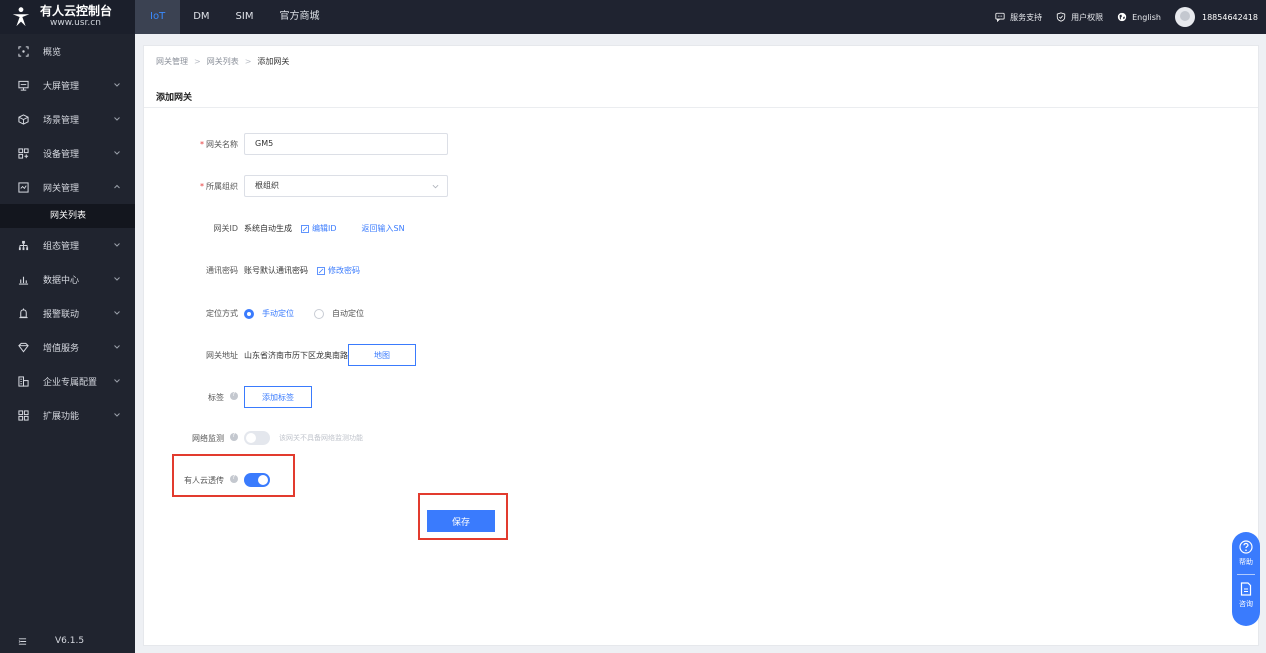  What do you see at coordinates (67, 381) in the screenshot?
I see `sidebar-item-enterprise: 企业专属配置` at bounding box center [67, 381].